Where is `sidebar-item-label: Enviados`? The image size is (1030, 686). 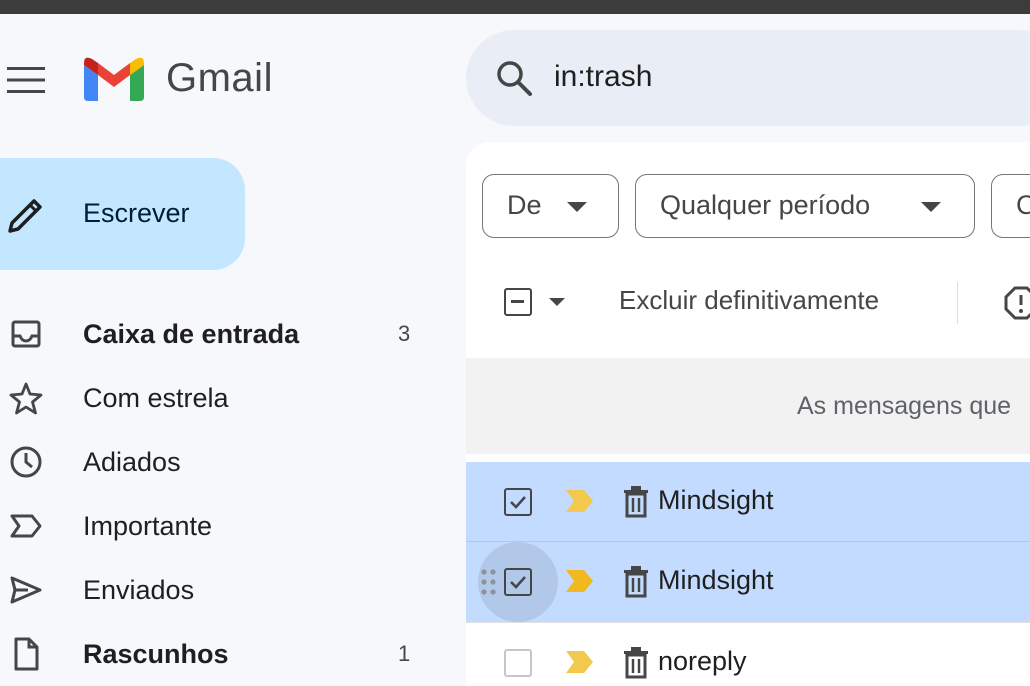 sidebar-item-label: Enviados is located at coordinates (139, 590).